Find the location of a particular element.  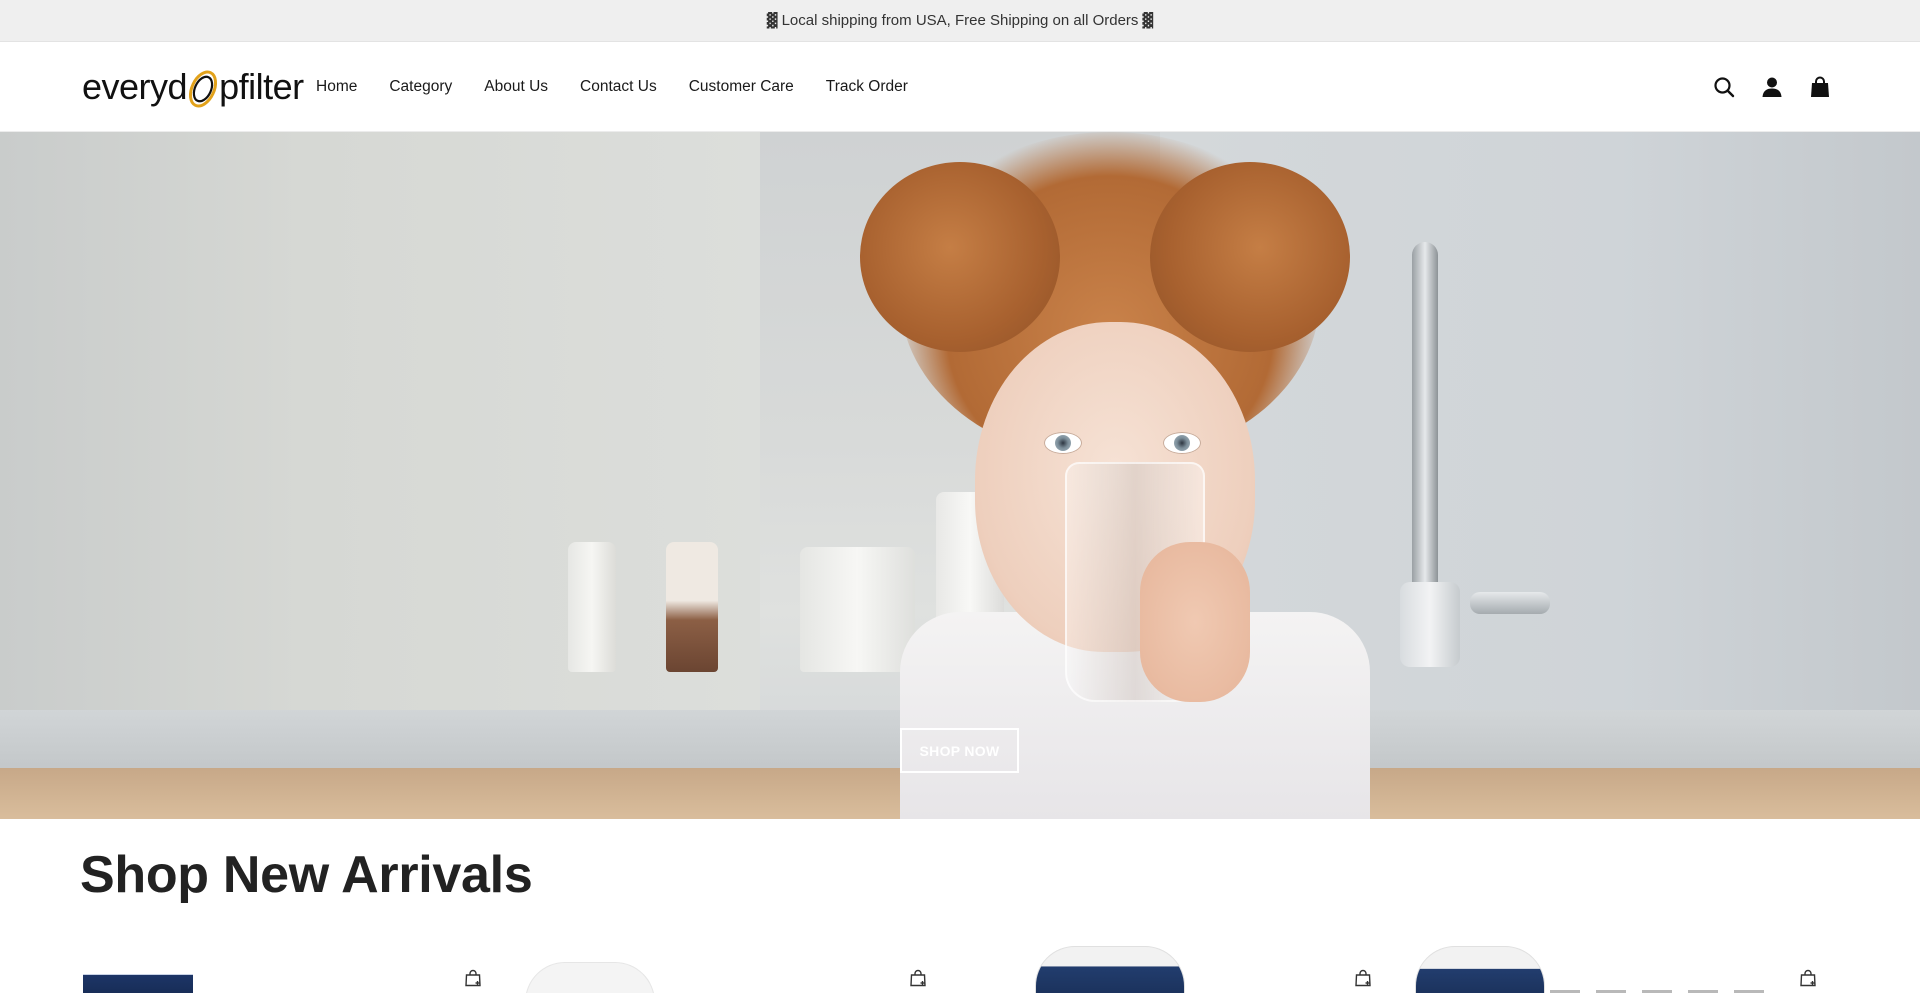

search-icon is located at coordinates (1724, 87).